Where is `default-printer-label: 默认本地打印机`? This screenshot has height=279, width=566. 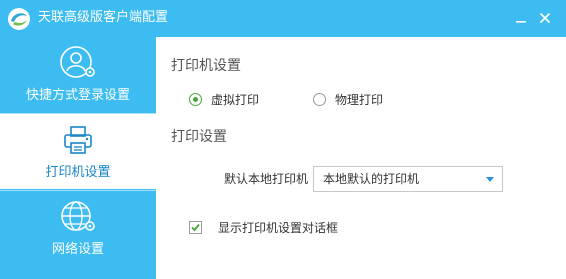
default-printer-label: 默认本地打印机 is located at coordinates (266, 179).